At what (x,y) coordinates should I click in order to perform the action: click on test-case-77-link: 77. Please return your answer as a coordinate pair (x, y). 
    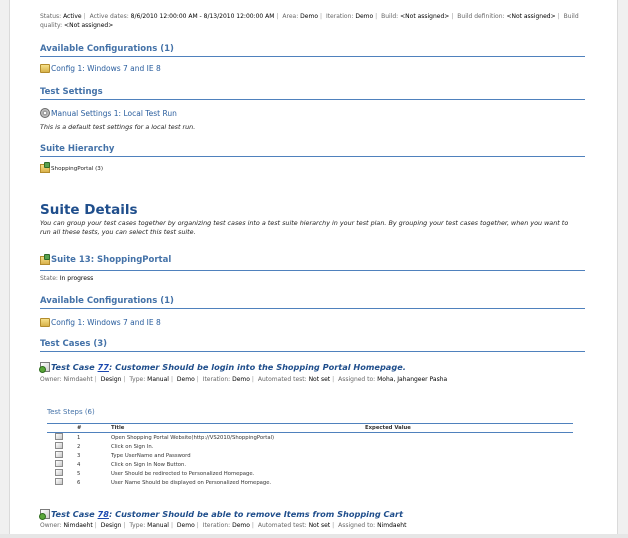
    Looking at the image, I should click on (103, 367).